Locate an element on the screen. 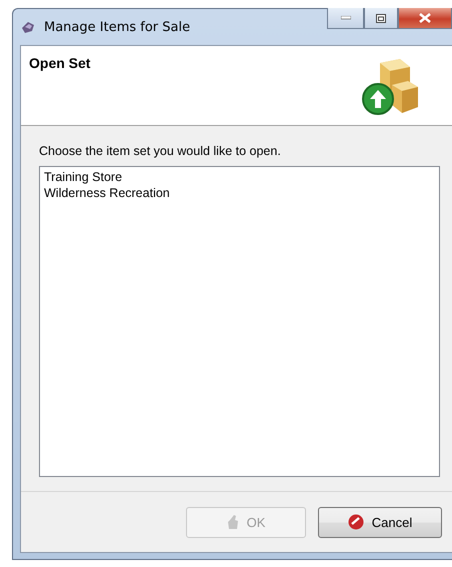 This screenshot has height=567, width=452. header-title: Open Set is located at coordinates (59, 64).